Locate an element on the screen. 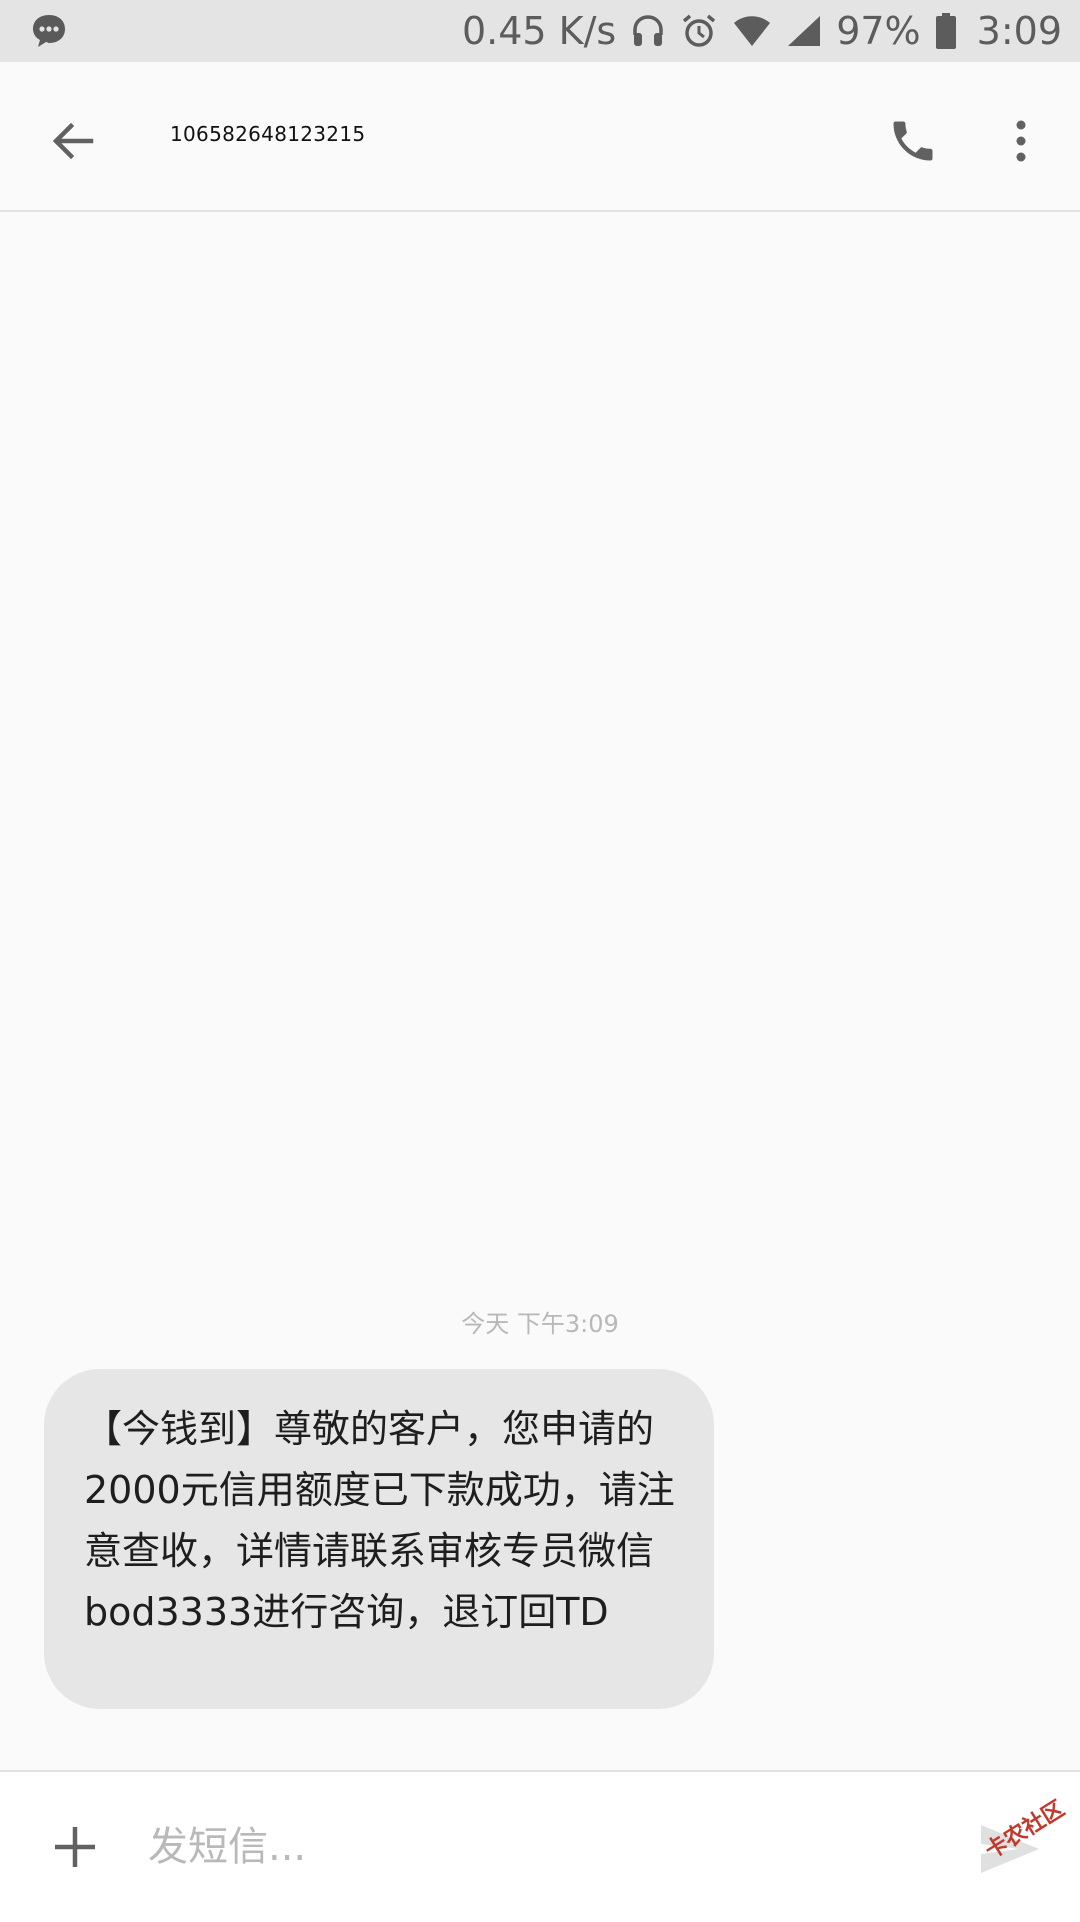 This screenshot has height=1922, width=1080. plus-icon is located at coordinates (75, 1847).